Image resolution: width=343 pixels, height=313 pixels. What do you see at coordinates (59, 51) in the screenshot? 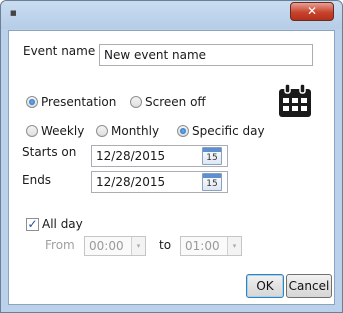
I see `event-name-label: Event name` at bounding box center [59, 51].